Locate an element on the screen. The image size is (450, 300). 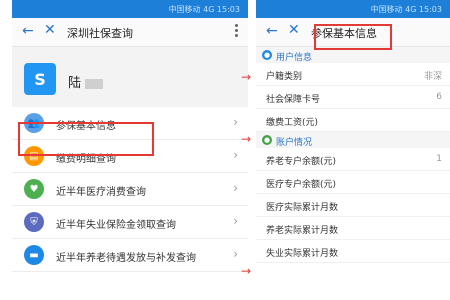
list-item-label: 近半年养老待遇发放与补发查询 is located at coordinates (126, 258).